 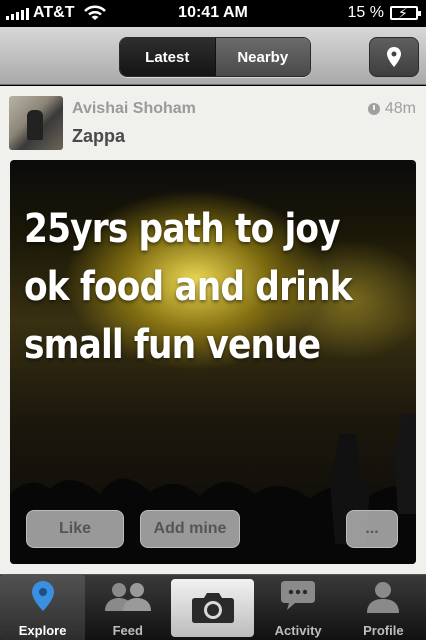 What do you see at coordinates (373, 109) in the screenshot?
I see `clock-icon` at bounding box center [373, 109].